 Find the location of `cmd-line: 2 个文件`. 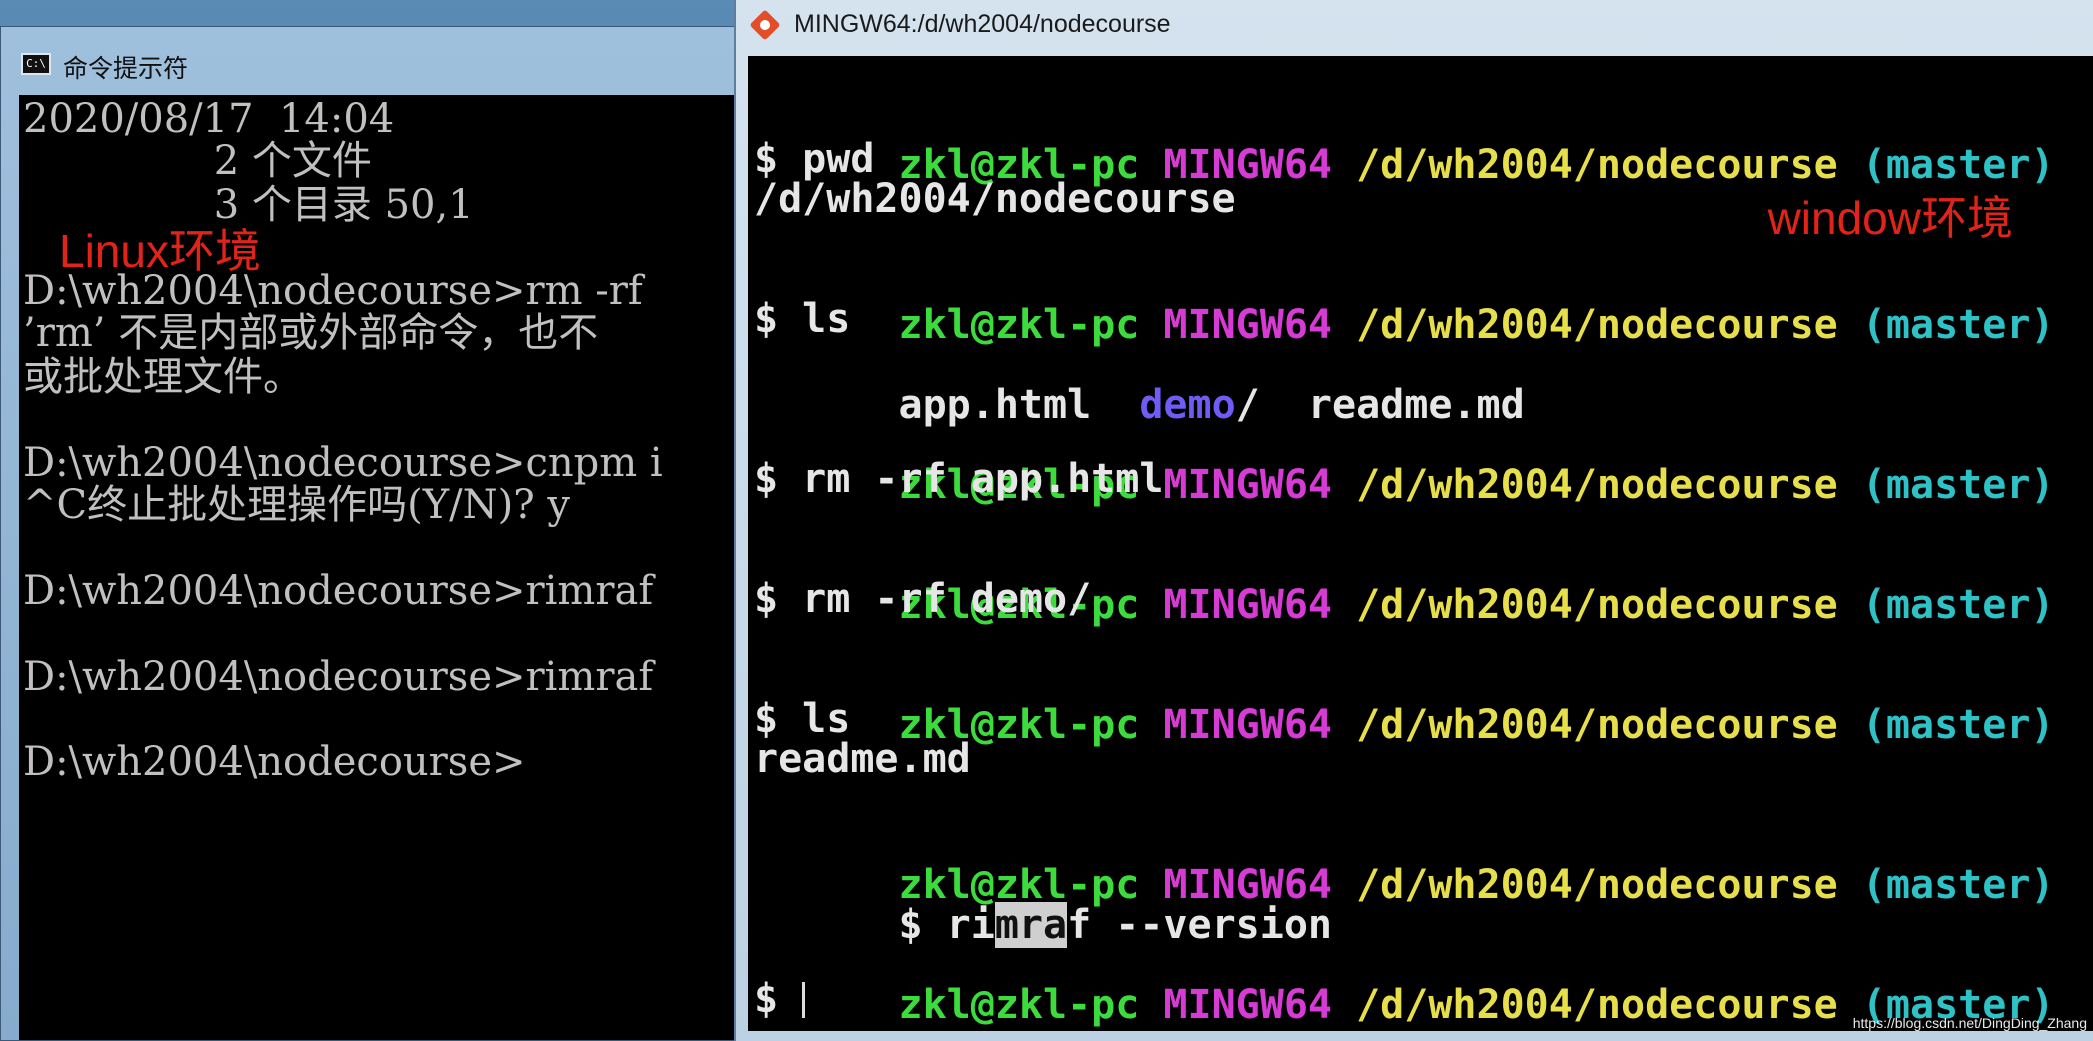

cmd-line: 2 个文件 is located at coordinates (197, 161).